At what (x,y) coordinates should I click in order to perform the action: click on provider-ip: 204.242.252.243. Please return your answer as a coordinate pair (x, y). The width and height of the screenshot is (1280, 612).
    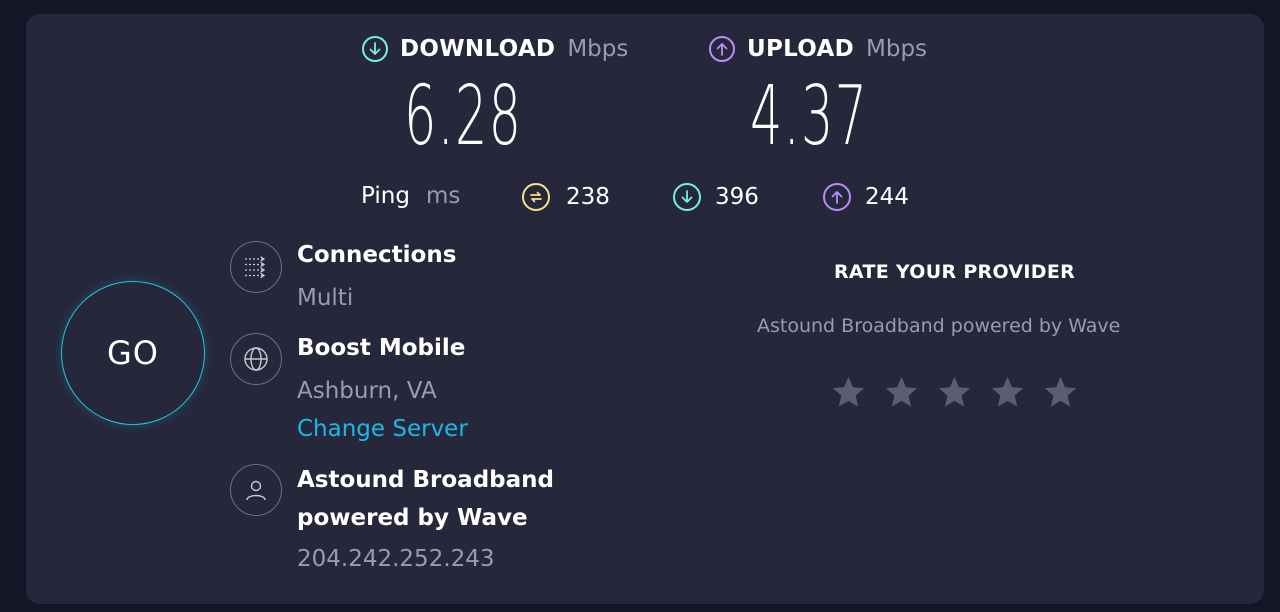
    Looking at the image, I should click on (396, 559).